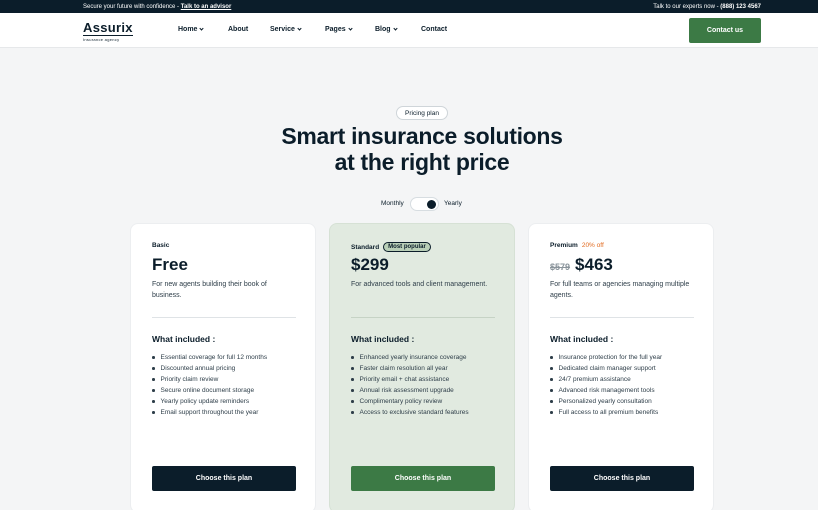 This screenshot has width=818, height=510. What do you see at coordinates (282, 29) in the screenshot?
I see `nav-item-label: Service` at bounding box center [282, 29].